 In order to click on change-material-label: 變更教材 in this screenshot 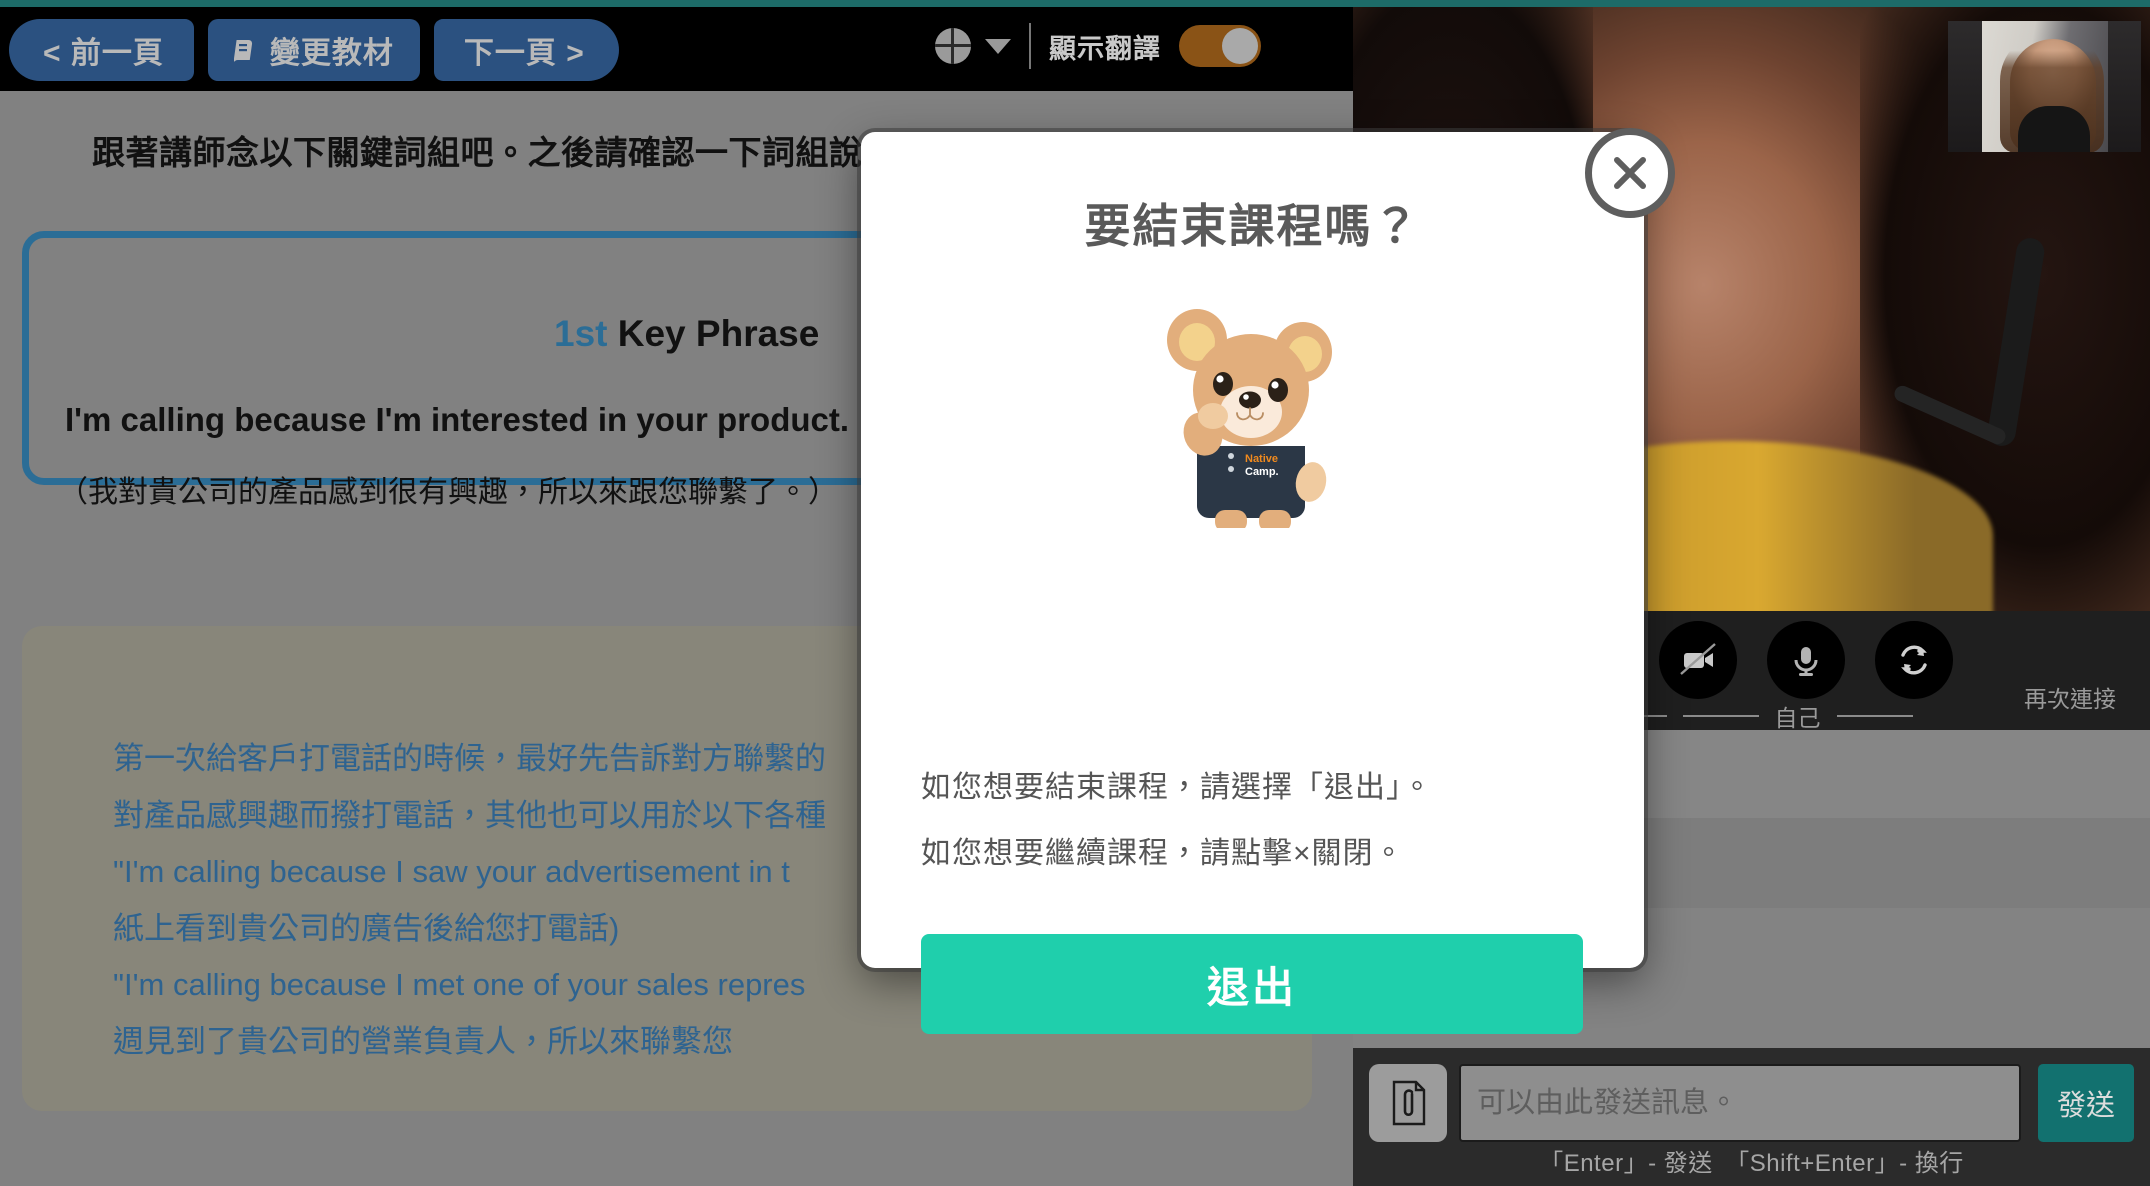, I will do `click(331, 53)`.